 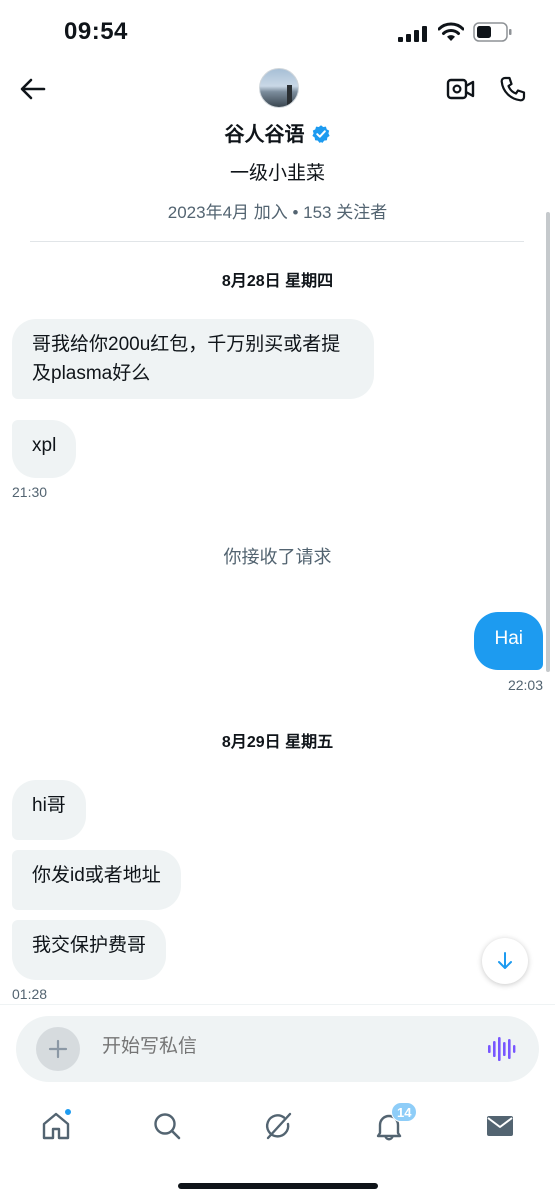 What do you see at coordinates (49, 810) in the screenshot?
I see `message-bubble-incoming: hi哥` at bounding box center [49, 810].